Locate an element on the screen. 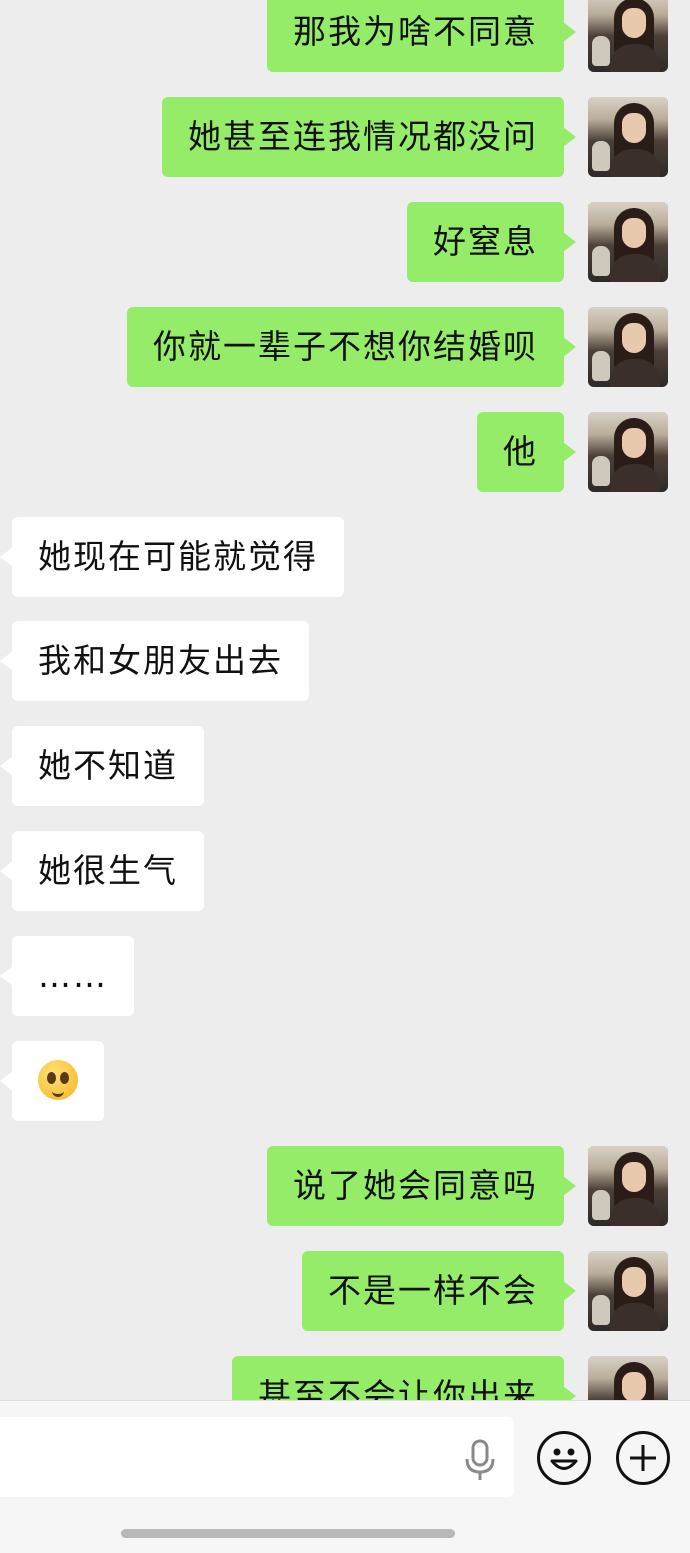  chat-input-bar is located at coordinates (345, 1476).